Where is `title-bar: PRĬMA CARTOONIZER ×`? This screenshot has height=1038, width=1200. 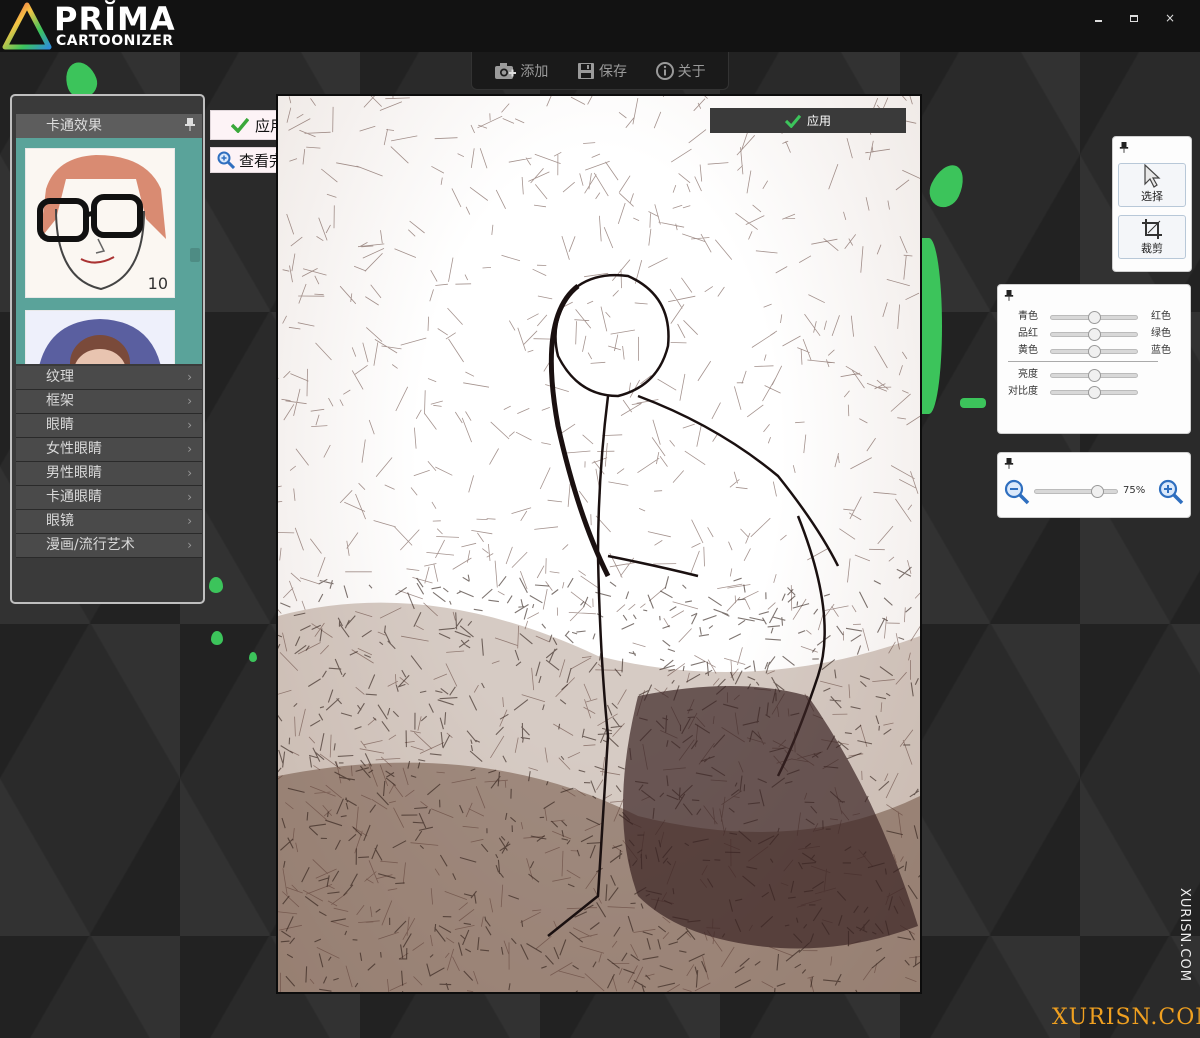 title-bar: PRĬMA CARTOONIZER × is located at coordinates (600, 26).